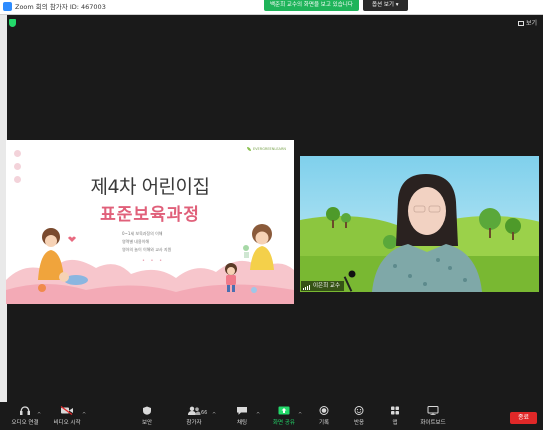 The image size is (543, 430). Describe the element at coordinates (150, 215) in the screenshot. I see `slide-title-line2: 표준보육과정` at that location.